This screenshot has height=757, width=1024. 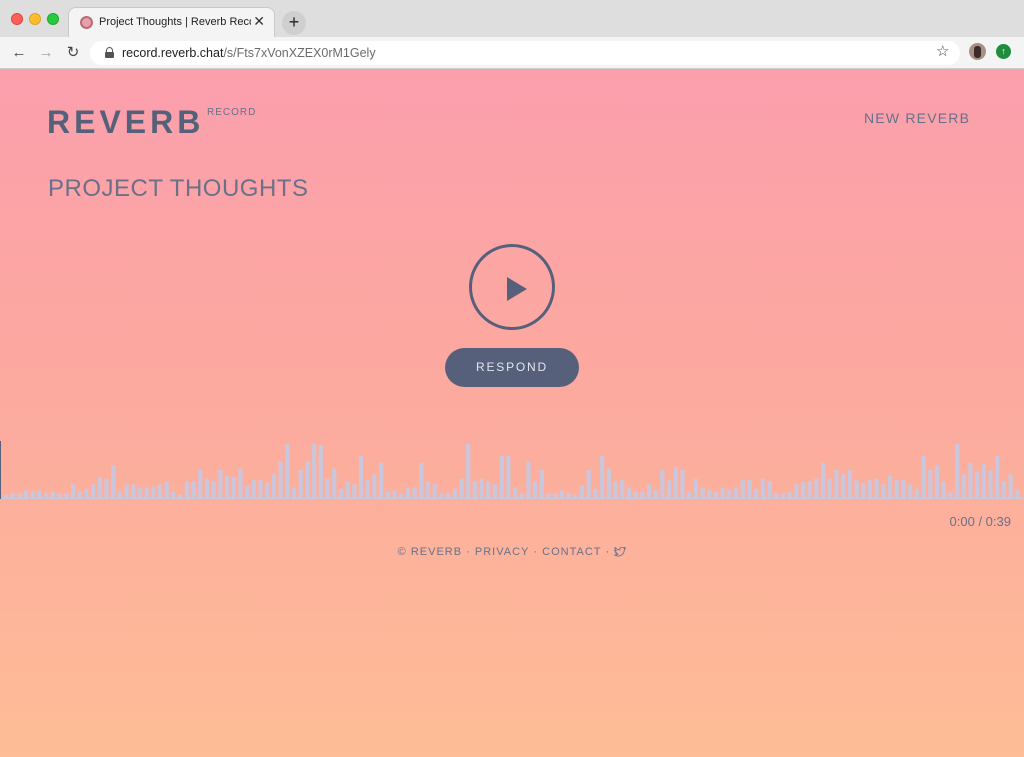 I want to click on new-tab-button: +, so click(x=294, y=23).